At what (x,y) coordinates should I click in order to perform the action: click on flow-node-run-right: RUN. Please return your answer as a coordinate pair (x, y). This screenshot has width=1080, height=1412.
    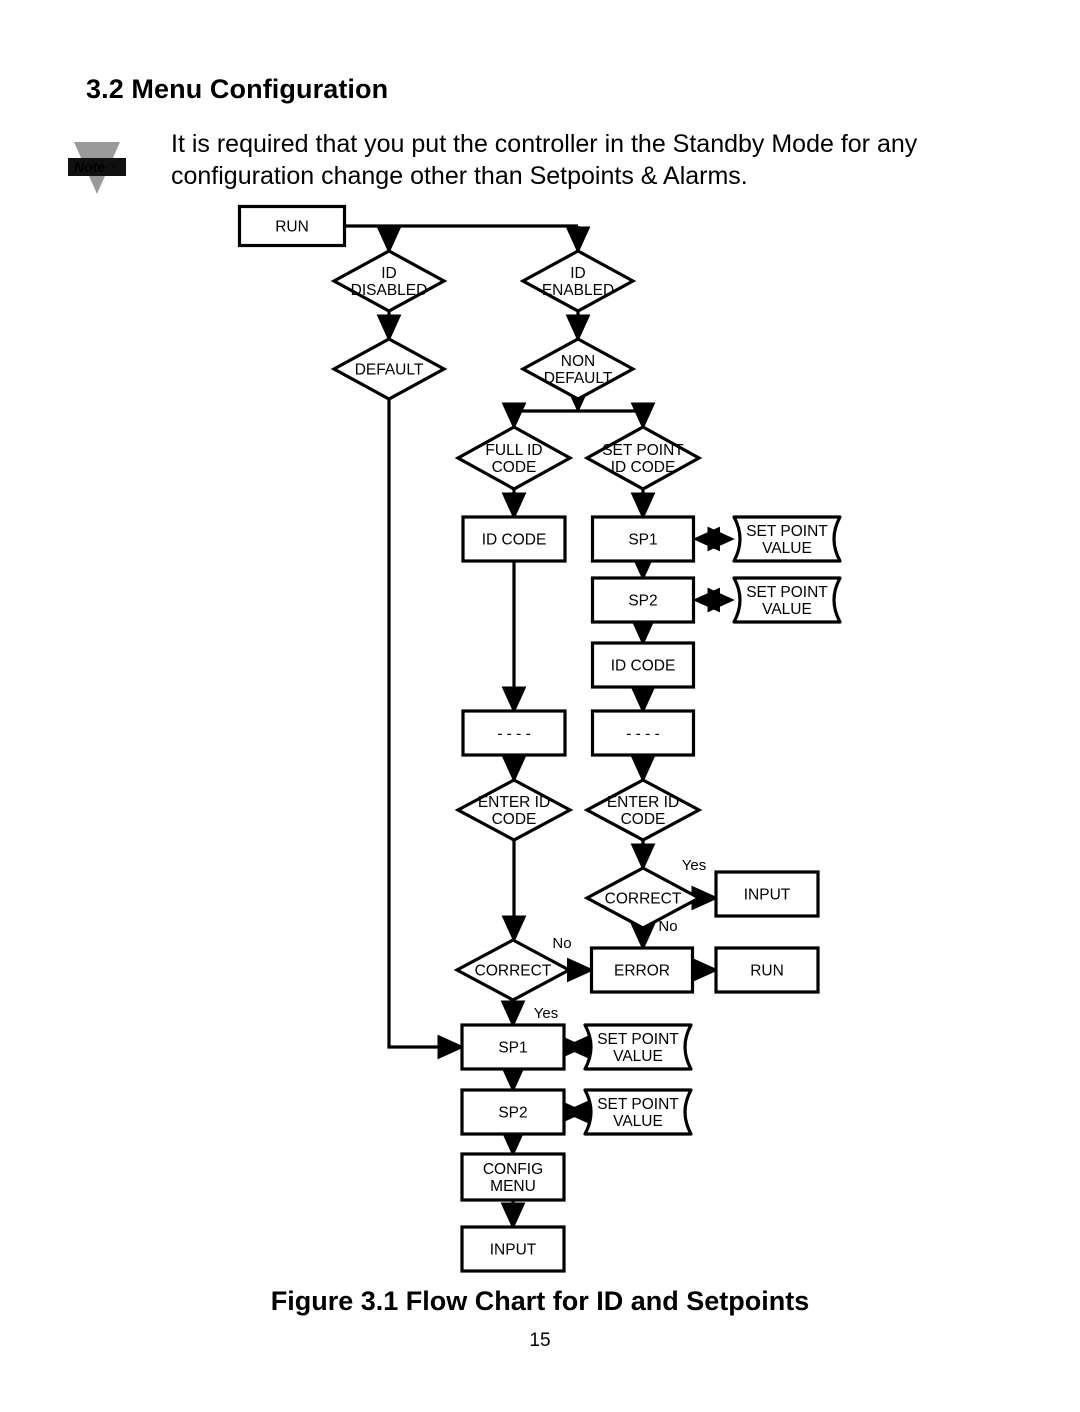
    Looking at the image, I should click on (767, 970).